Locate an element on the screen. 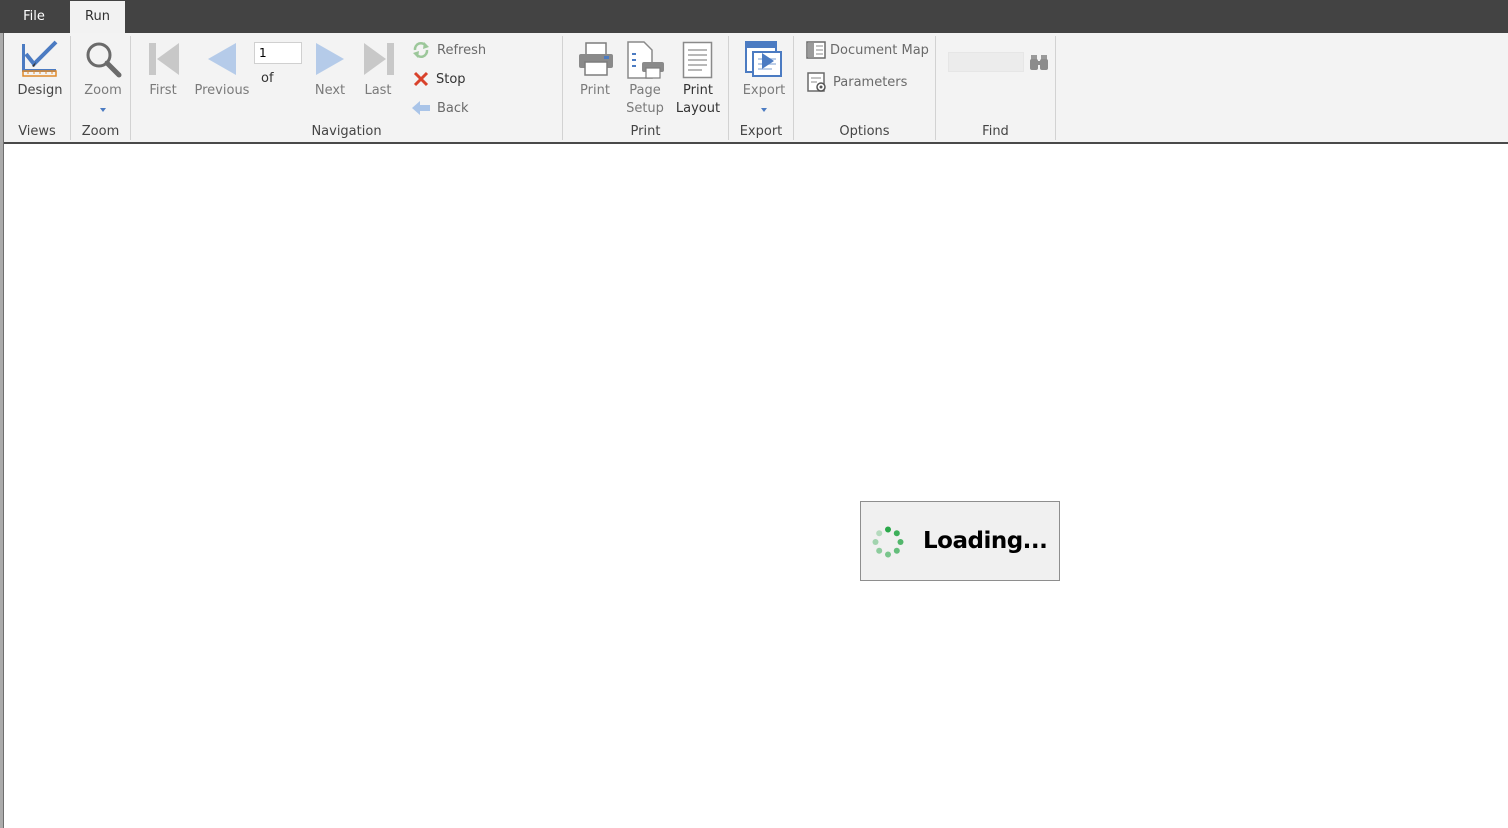  magnifier-icon is located at coordinates (104, 60).